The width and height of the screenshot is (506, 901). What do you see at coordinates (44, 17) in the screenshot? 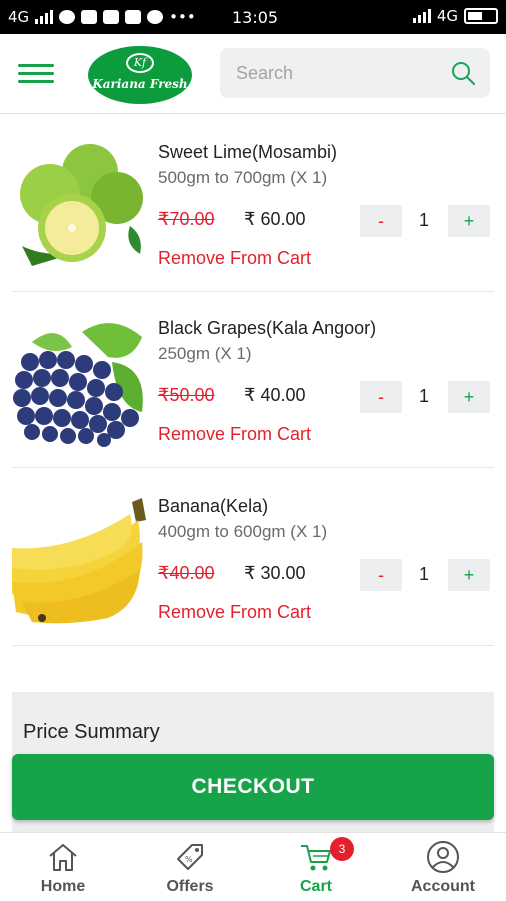
I see `signal-icon` at bounding box center [44, 17].